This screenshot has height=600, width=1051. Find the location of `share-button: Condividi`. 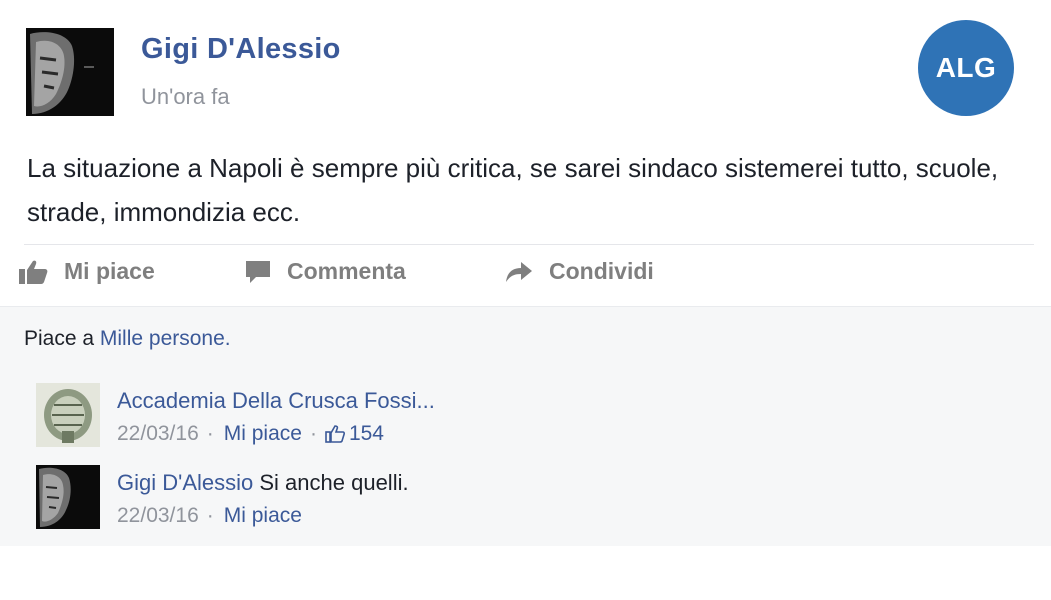

share-button: Condividi is located at coordinates (579, 271).